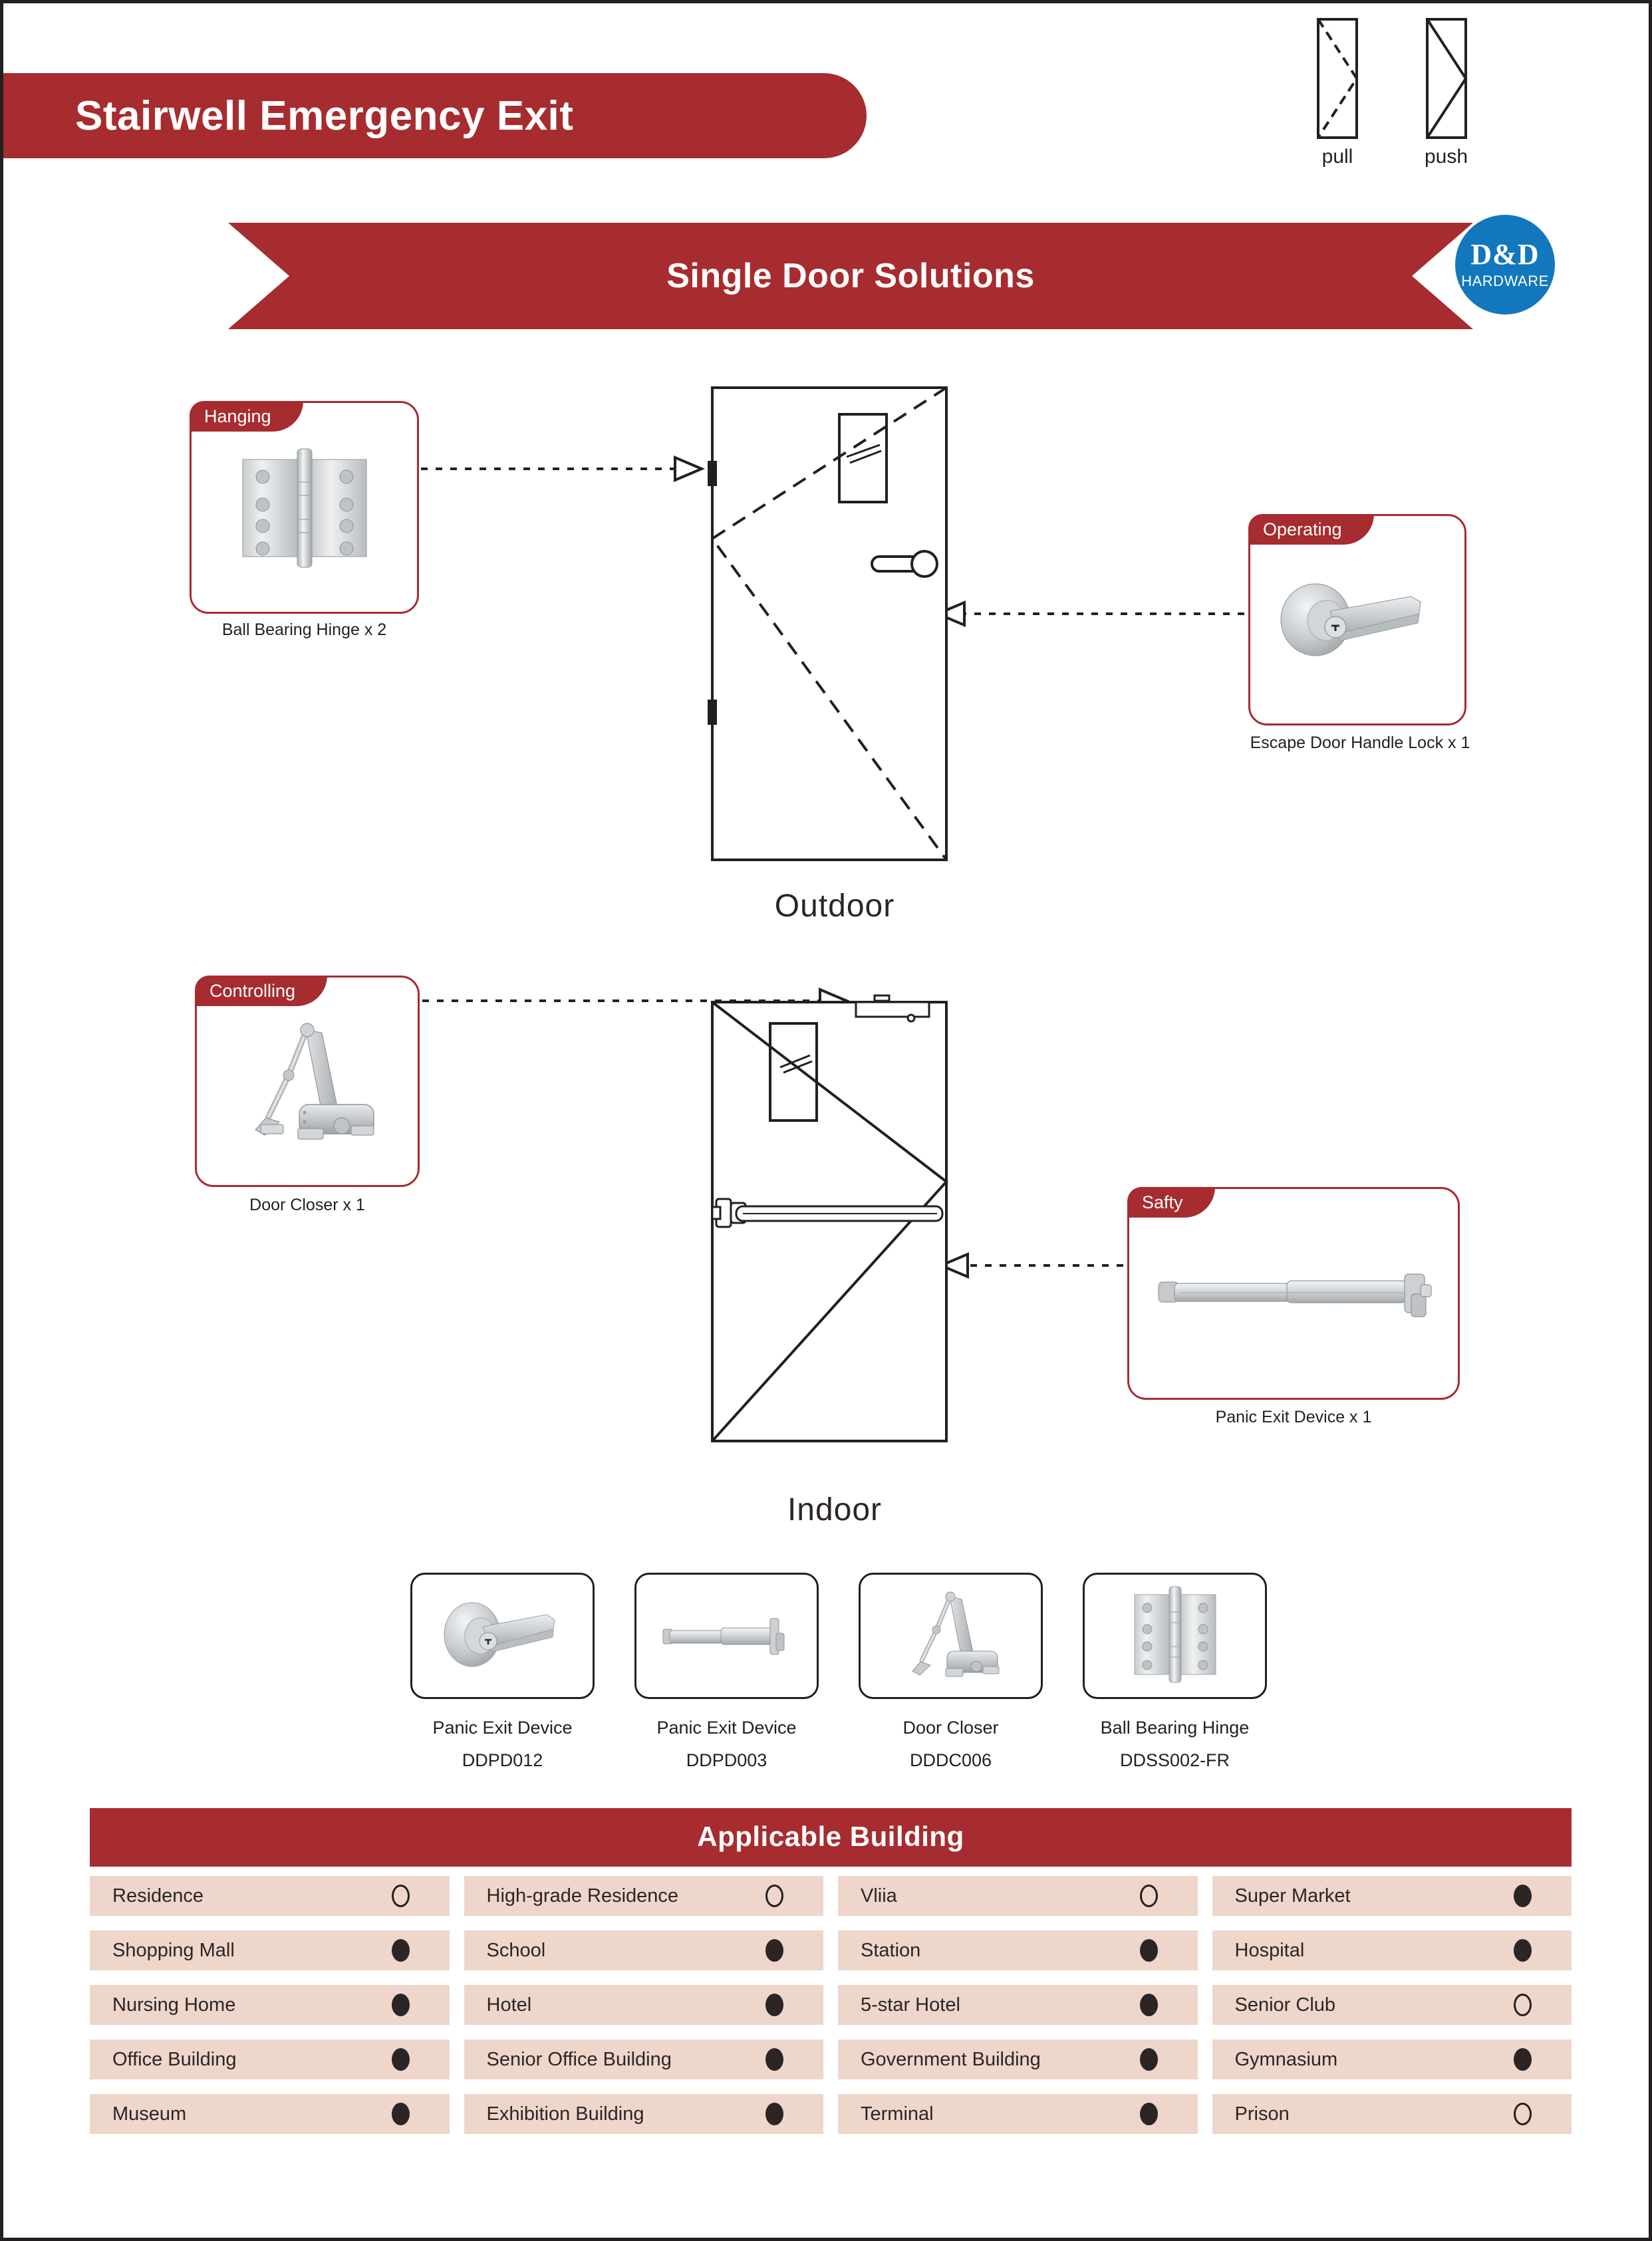  I want to click on panic-bar-icon, so click(723, 1636).